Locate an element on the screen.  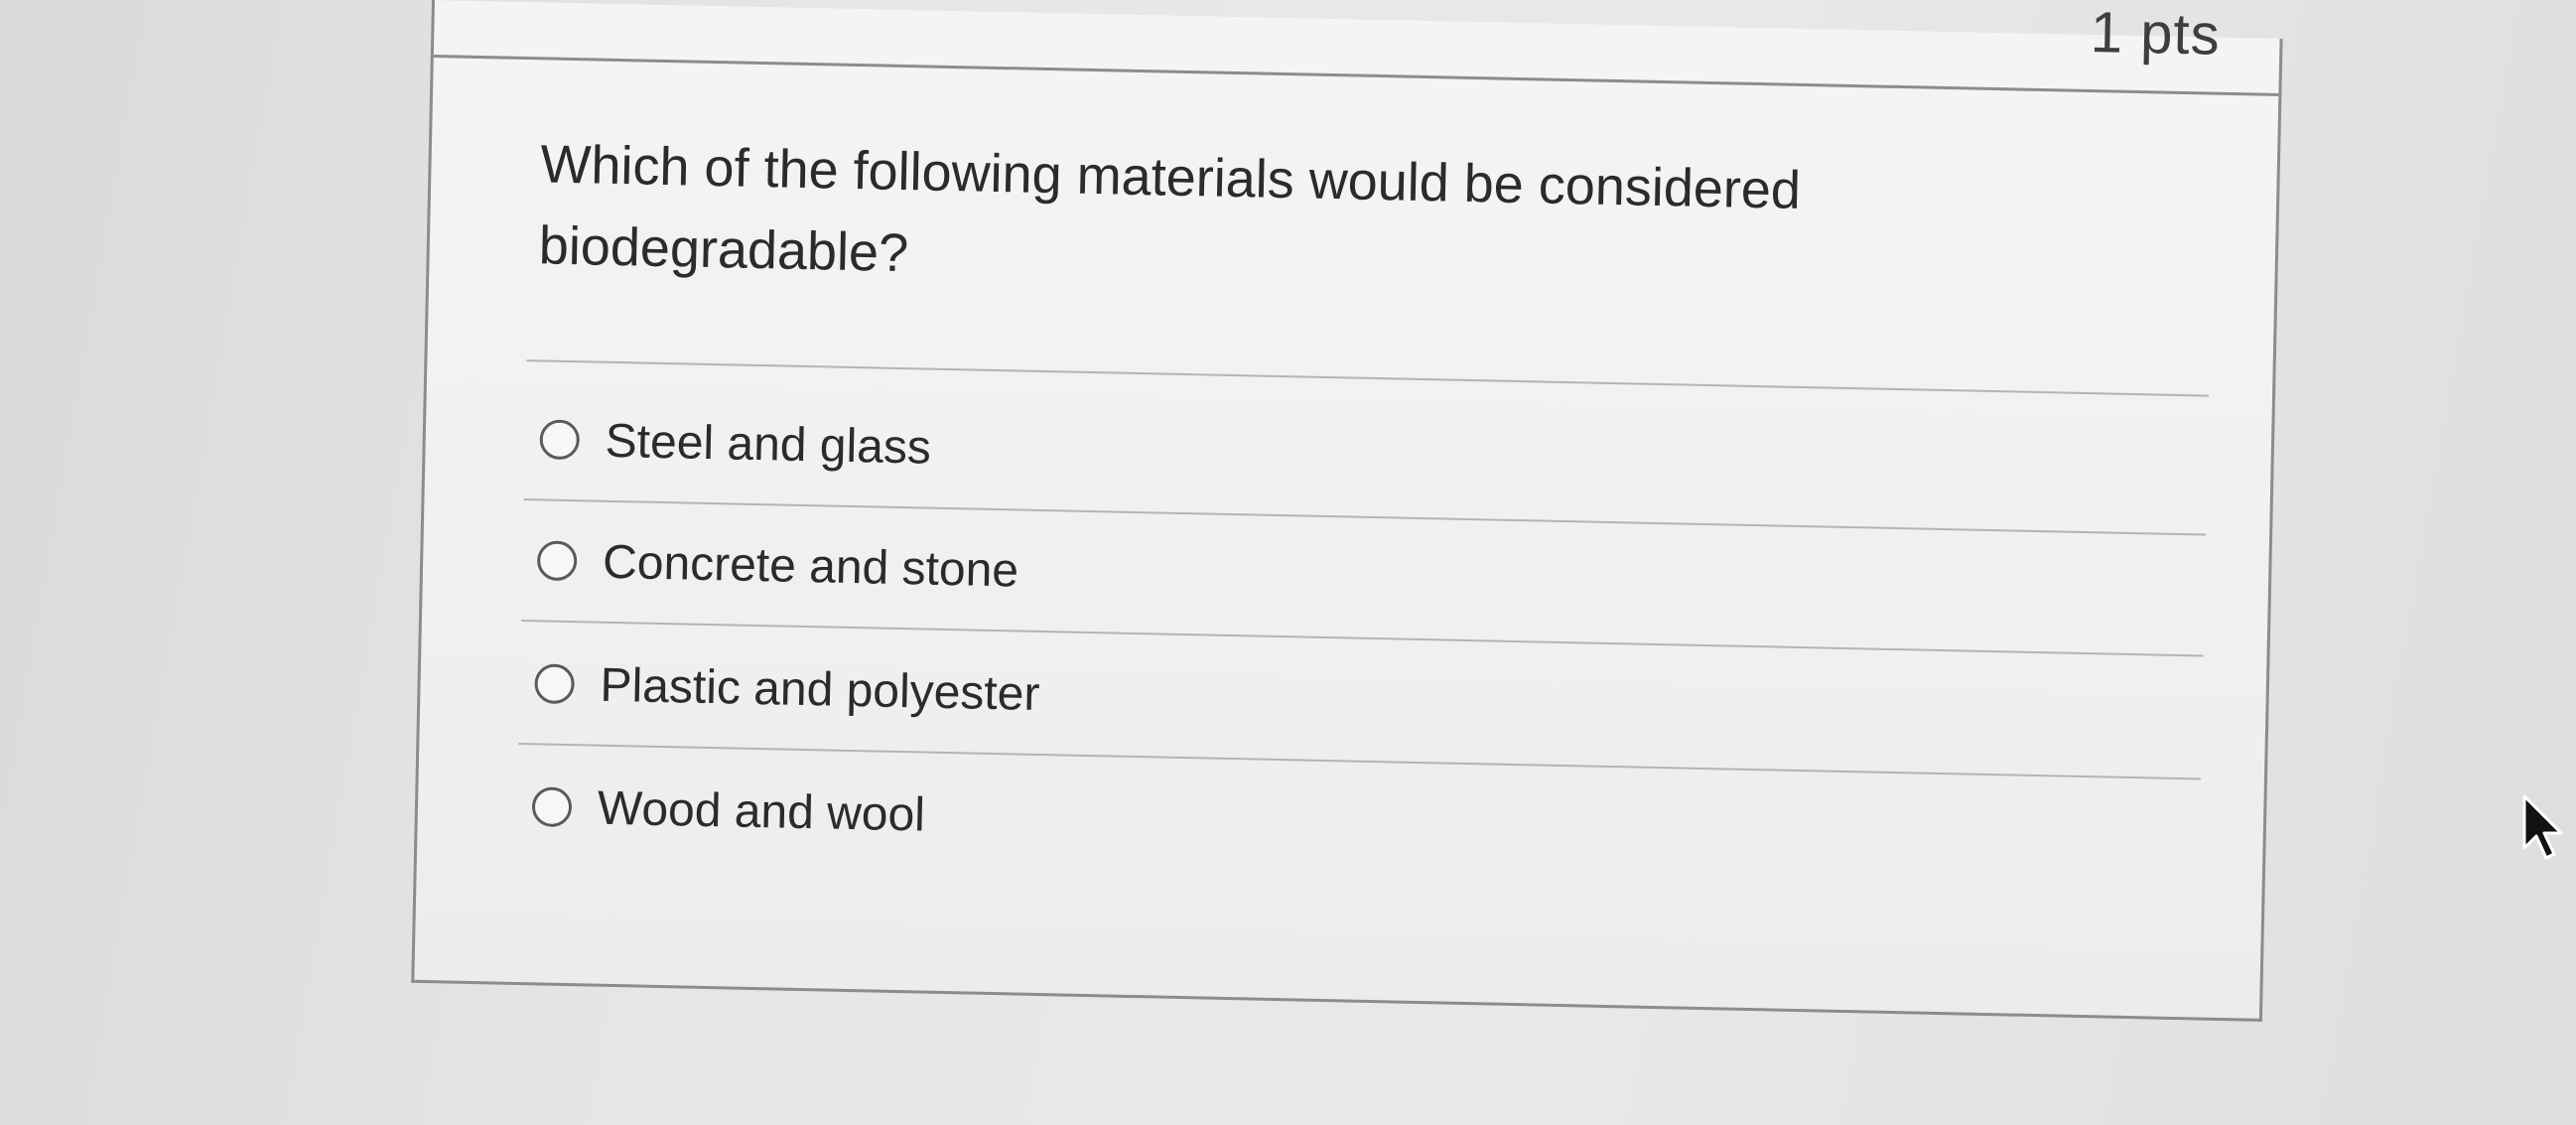
answer-label: Steel and glass is located at coordinates (768, 444).